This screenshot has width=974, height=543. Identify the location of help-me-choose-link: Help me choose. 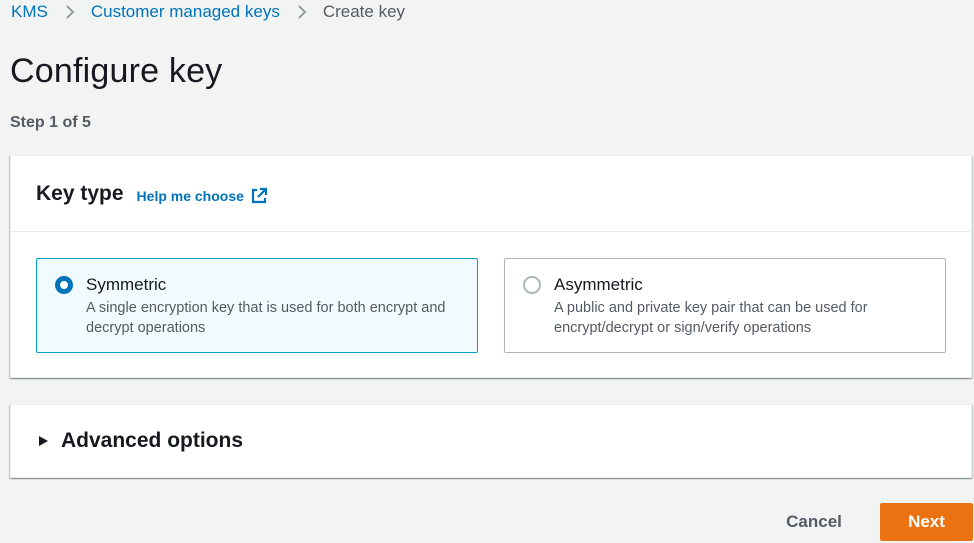
(202, 196).